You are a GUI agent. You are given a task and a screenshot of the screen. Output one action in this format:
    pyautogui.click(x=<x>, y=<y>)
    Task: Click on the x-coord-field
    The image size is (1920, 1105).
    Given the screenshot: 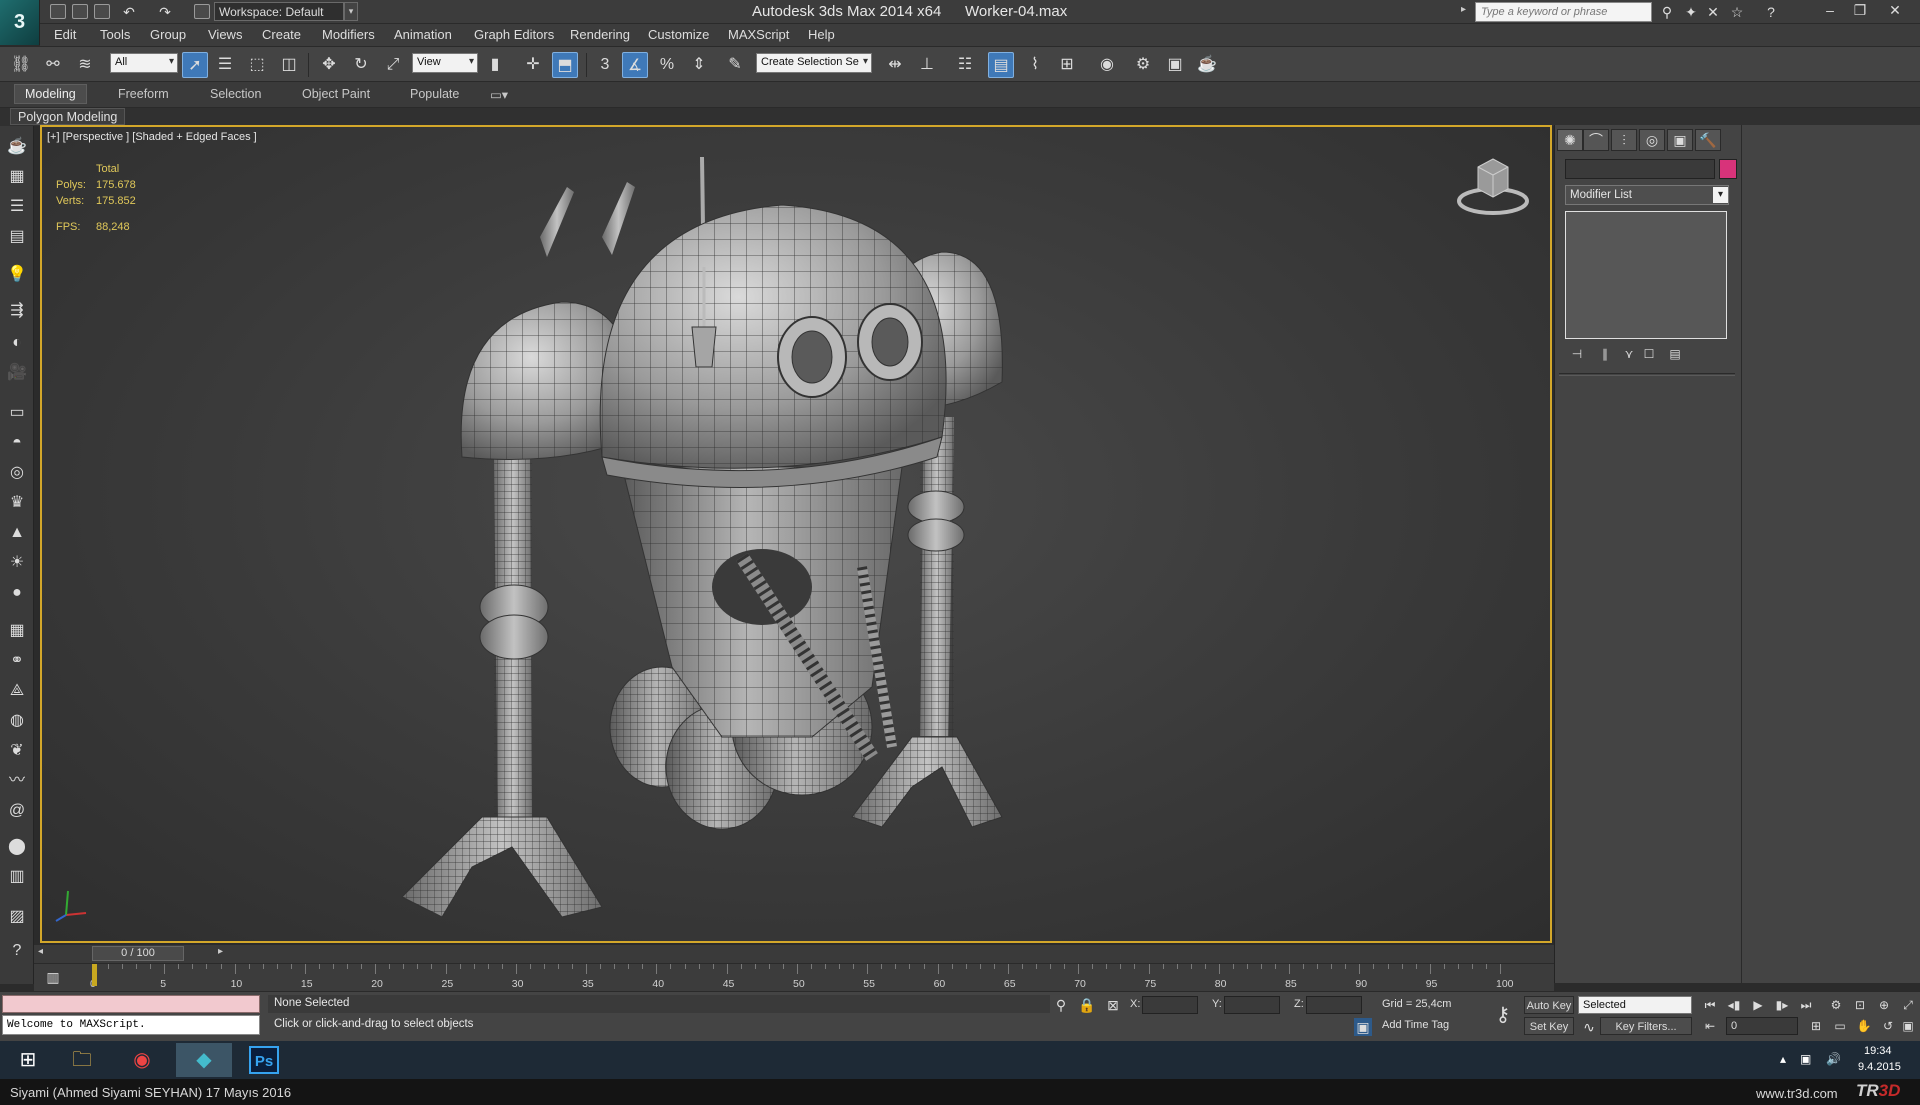 What is the action you would take?
    pyautogui.click(x=1170, y=1005)
    